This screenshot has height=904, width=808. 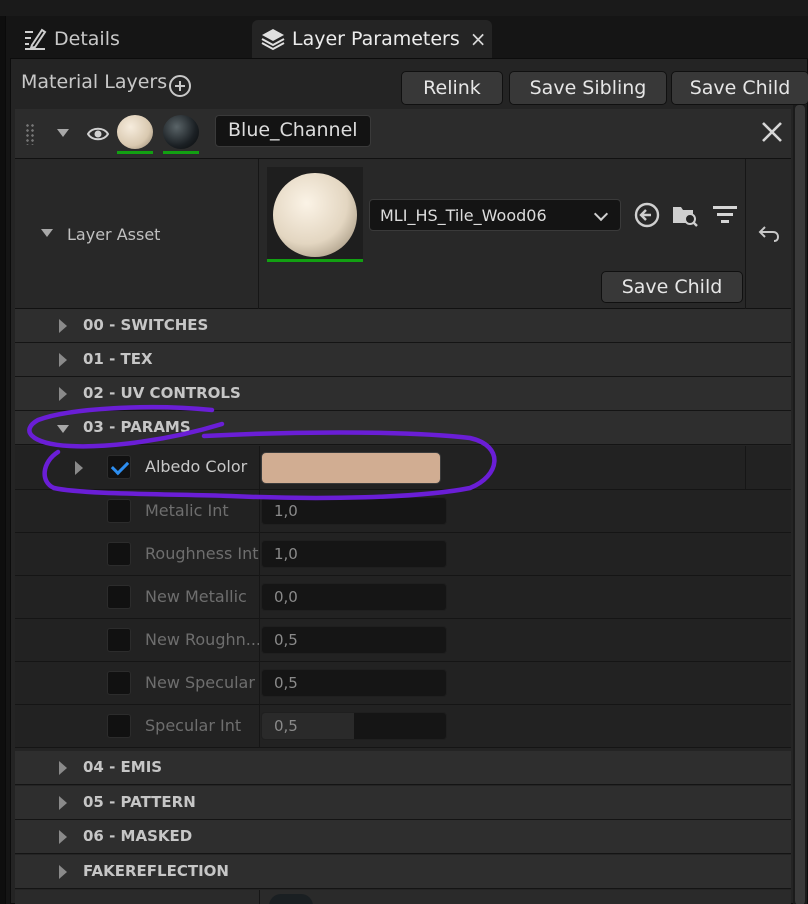 I want to click on next-layer-row, so click(x=403, y=897).